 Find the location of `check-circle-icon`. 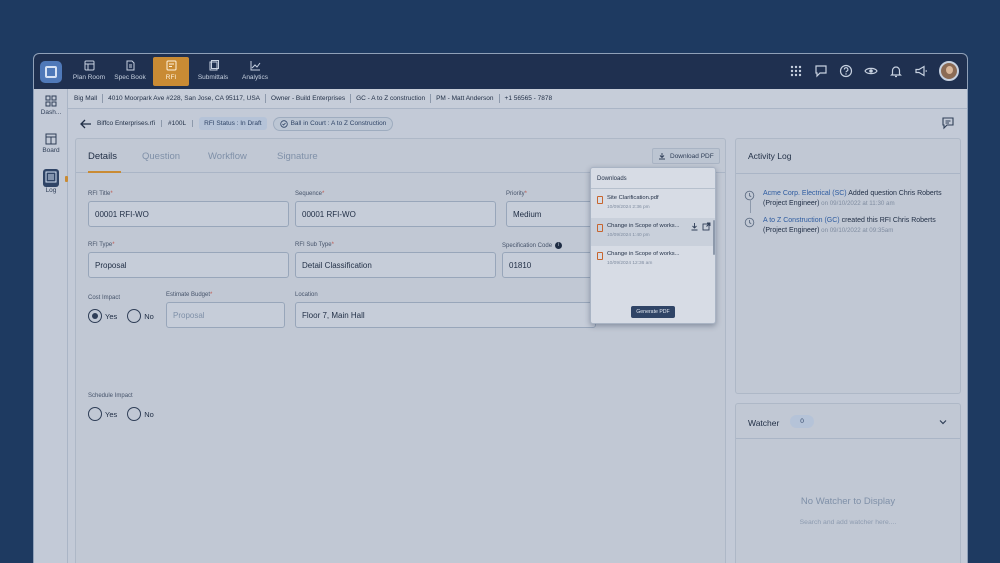

check-circle-icon is located at coordinates (283, 123).